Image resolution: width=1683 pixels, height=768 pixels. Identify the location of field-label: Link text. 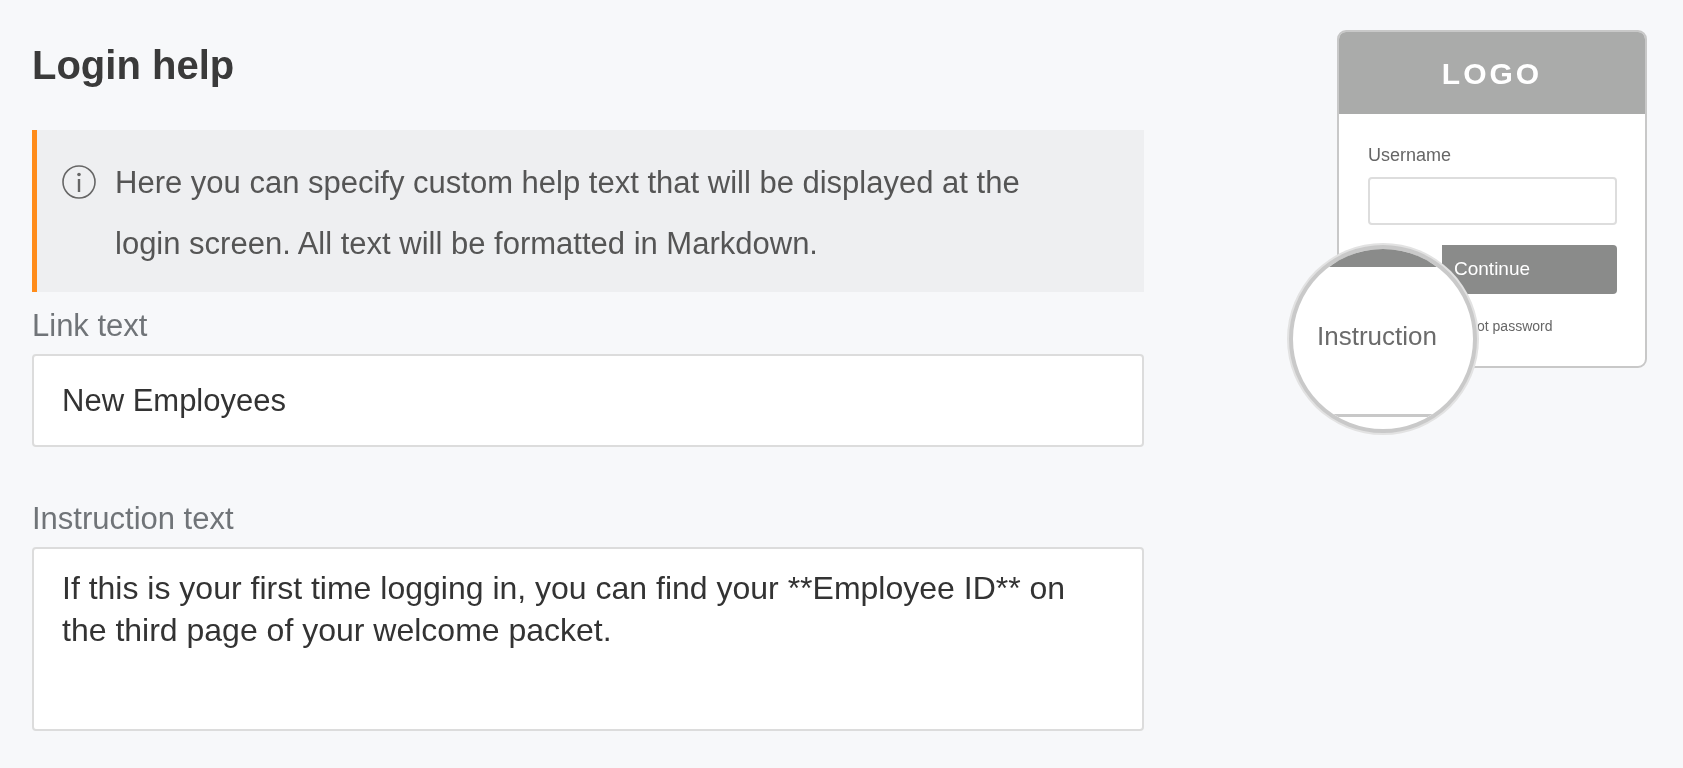
(90, 326).